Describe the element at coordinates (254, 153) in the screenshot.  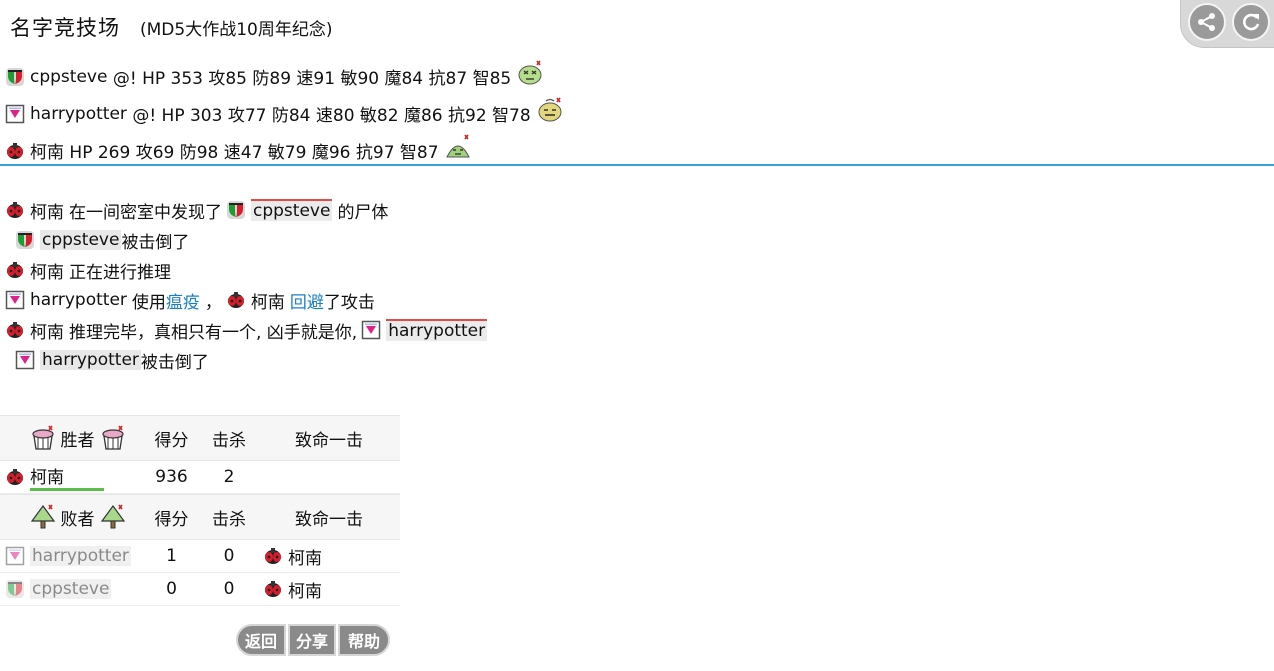
I see `player-stats: HP 269 攻69 防98 速47 敏79 魔96 抗97 智87` at that location.